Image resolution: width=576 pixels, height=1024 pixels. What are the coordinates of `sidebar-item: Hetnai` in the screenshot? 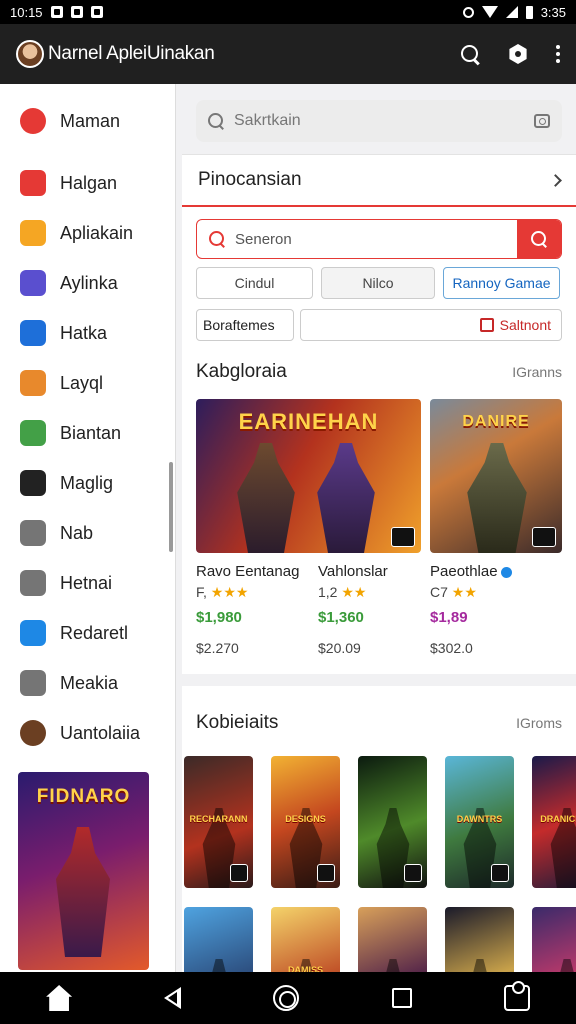 It's located at (87, 583).